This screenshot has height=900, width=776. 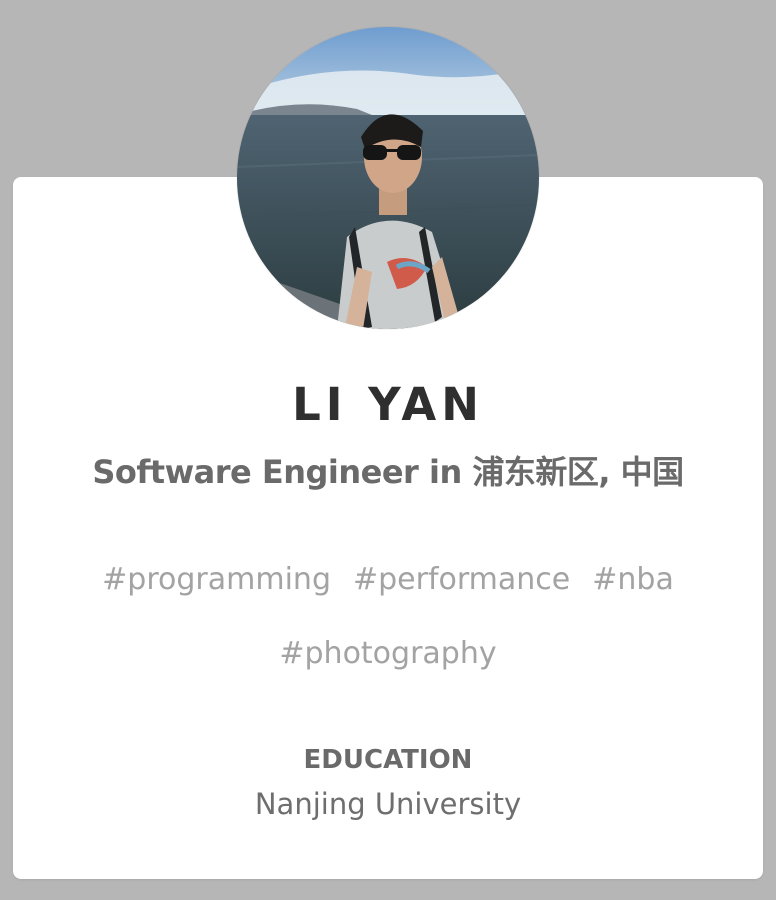 I want to click on tag-performance: #performance, so click(x=461, y=580).